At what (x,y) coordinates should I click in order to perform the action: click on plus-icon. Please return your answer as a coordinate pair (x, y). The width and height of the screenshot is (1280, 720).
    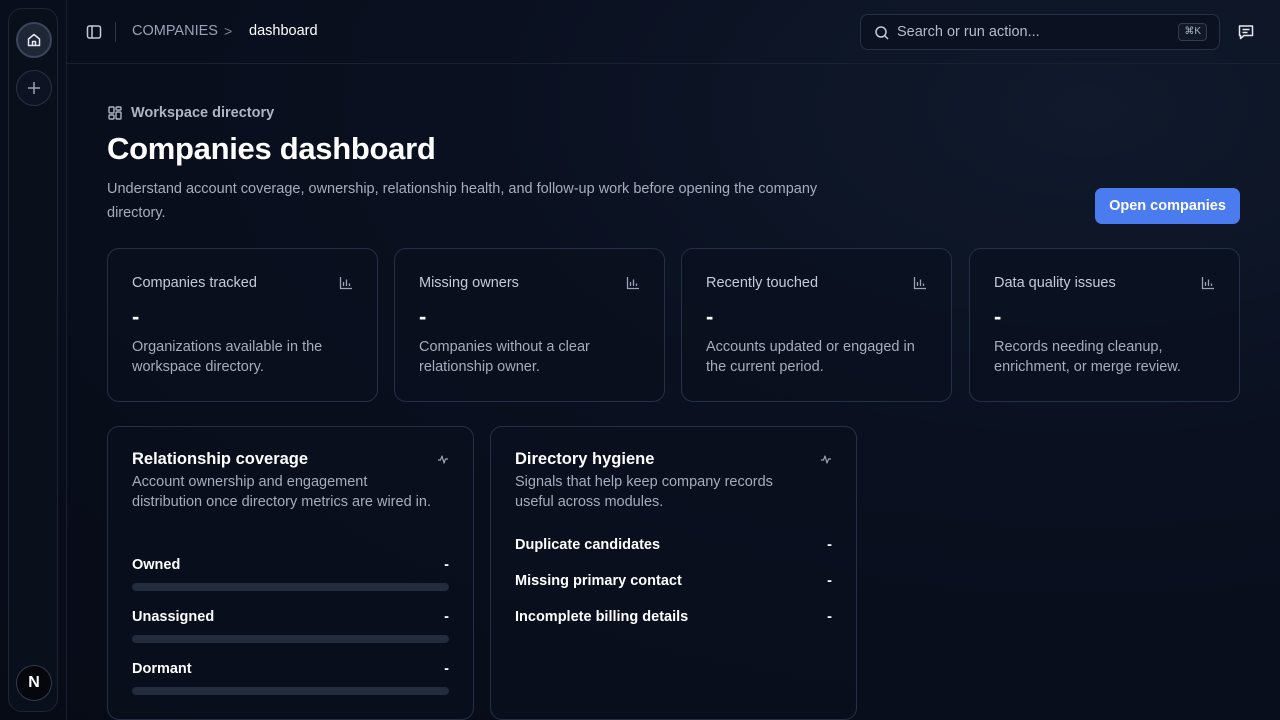
    Looking at the image, I should click on (34, 88).